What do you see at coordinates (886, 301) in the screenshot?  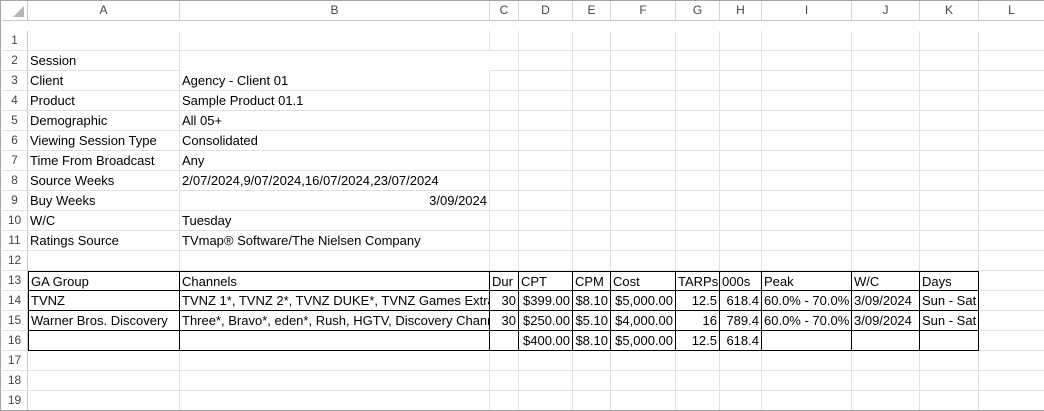 I see `cell-j14: 3/09/2024` at bounding box center [886, 301].